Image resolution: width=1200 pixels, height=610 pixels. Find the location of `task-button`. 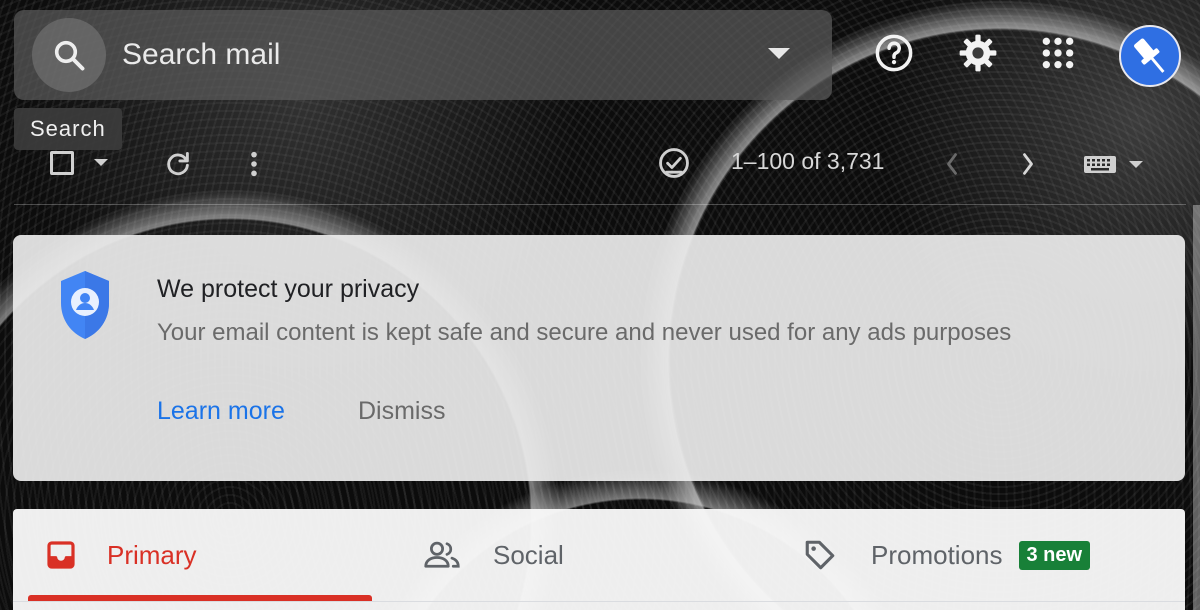

task-button is located at coordinates (674, 163).